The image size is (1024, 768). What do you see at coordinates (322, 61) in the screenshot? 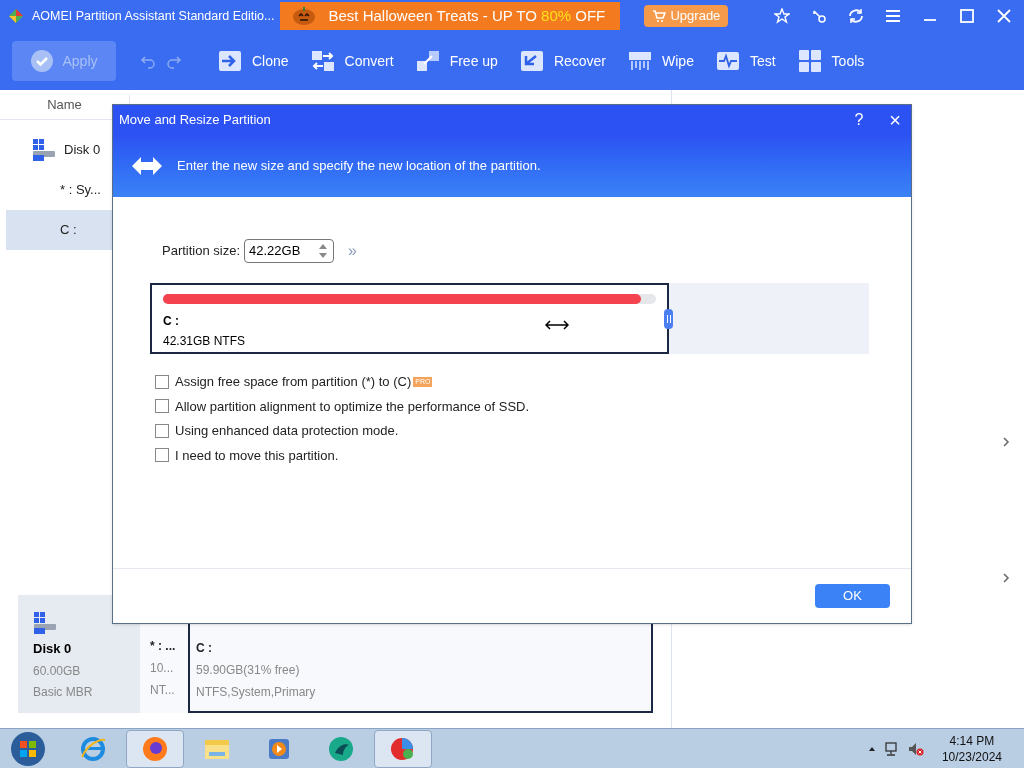
I see `swap-icon` at bounding box center [322, 61].